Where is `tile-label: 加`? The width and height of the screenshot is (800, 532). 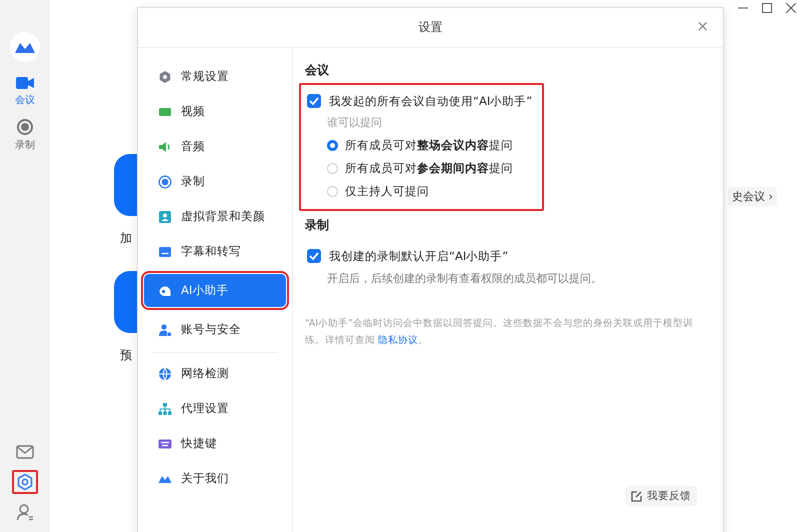
tile-label: 加 is located at coordinates (126, 238).